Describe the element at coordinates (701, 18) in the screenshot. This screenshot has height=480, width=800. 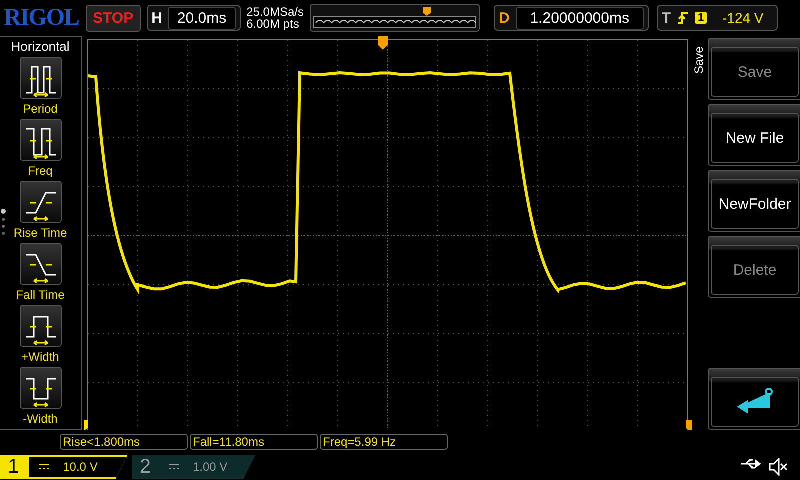
I see `trigger-source: 1` at that location.